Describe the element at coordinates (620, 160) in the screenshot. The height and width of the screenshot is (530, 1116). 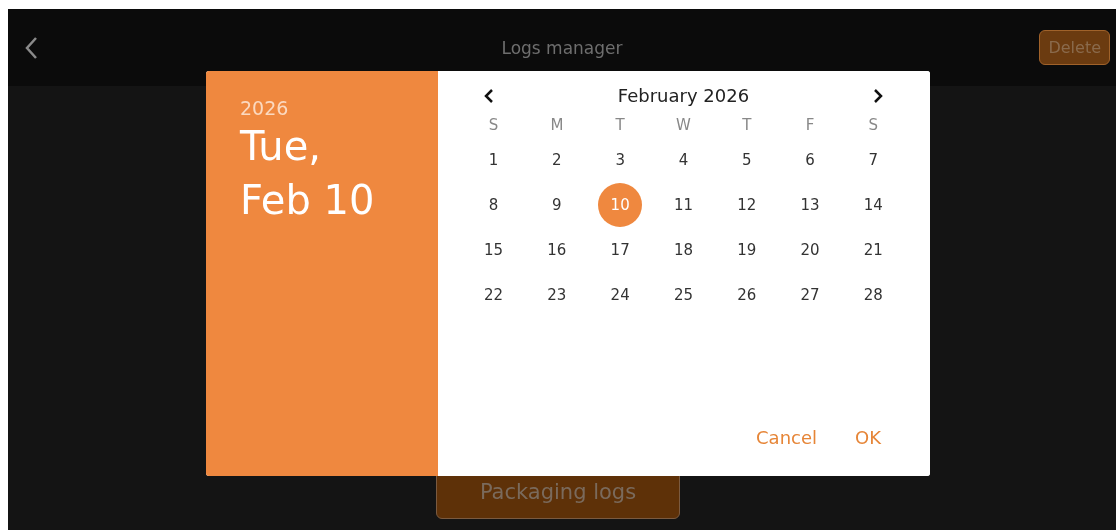
I see `calendar-day: 3` at that location.